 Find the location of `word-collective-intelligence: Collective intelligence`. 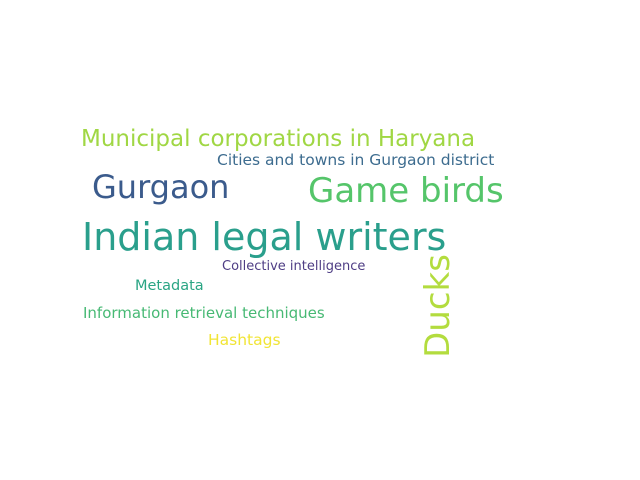

word-collective-intelligence: Collective intelligence is located at coordinates (294, 266).